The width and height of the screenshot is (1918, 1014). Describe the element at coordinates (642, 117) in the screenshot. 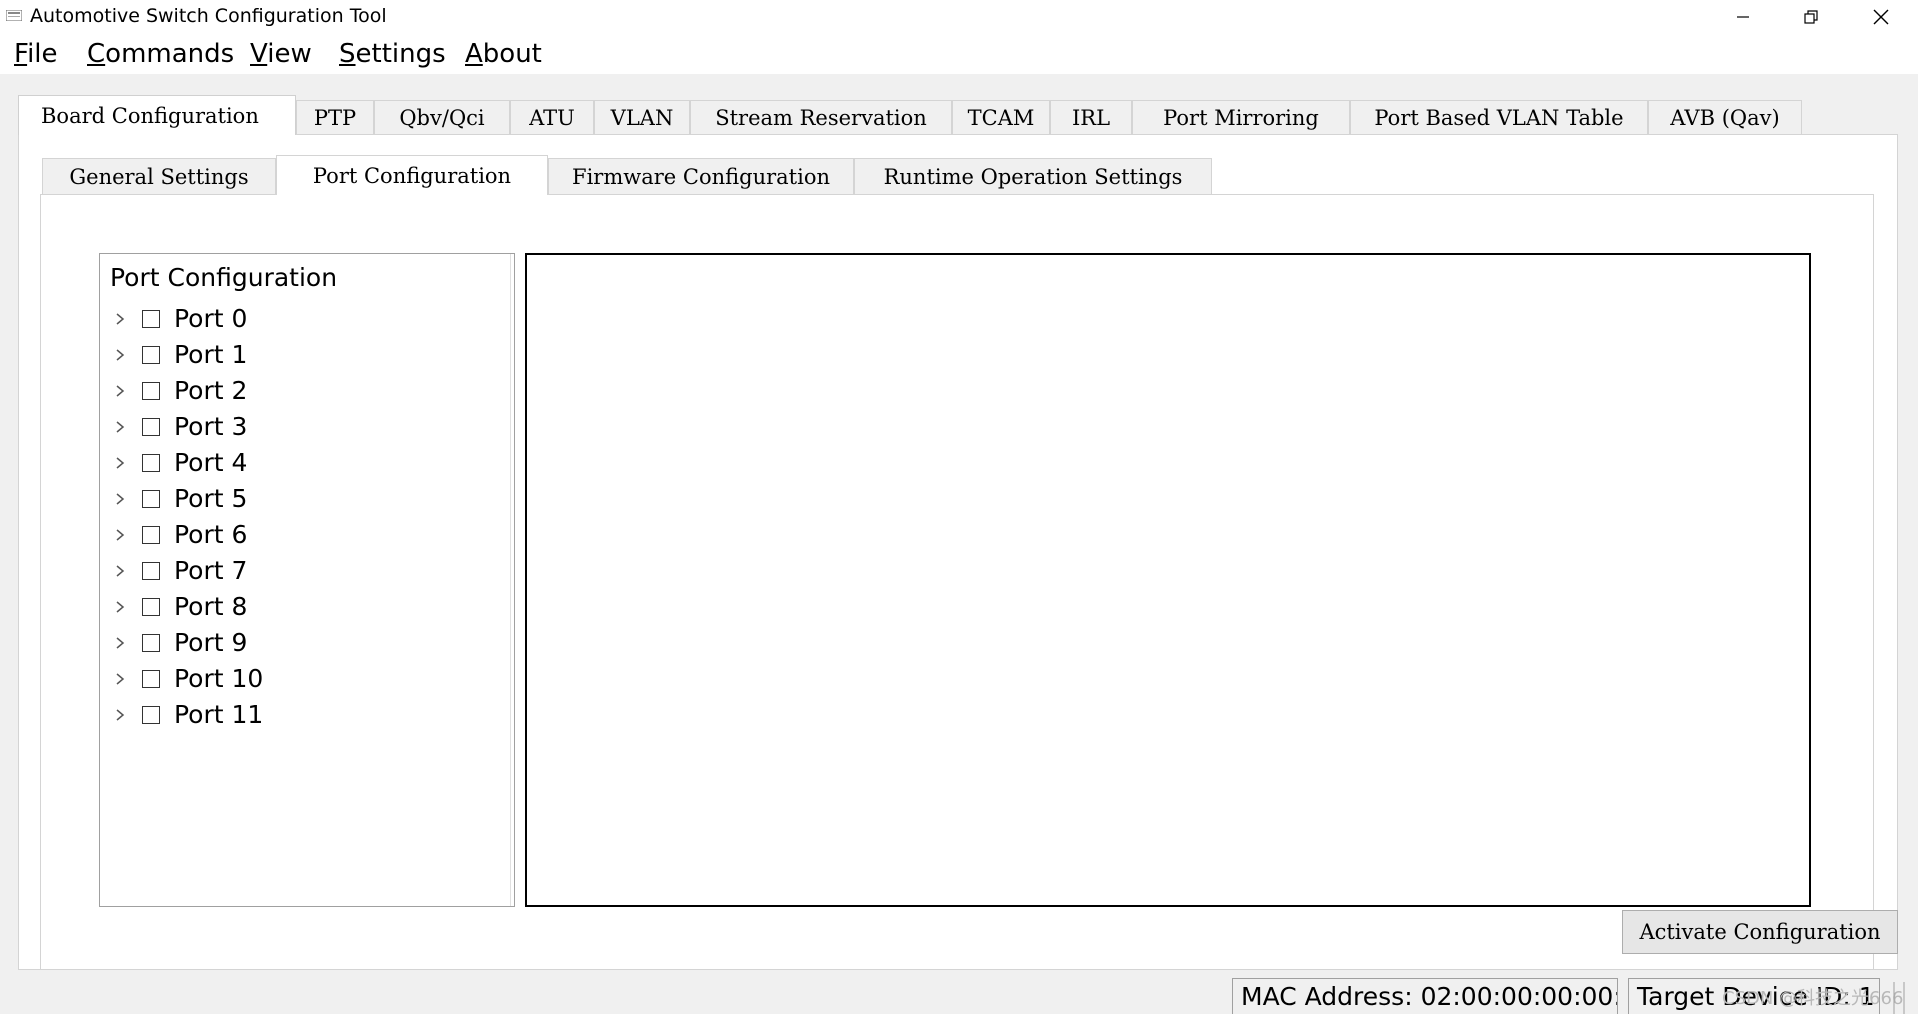

I see `tab-vlan: VLAN` at that location.